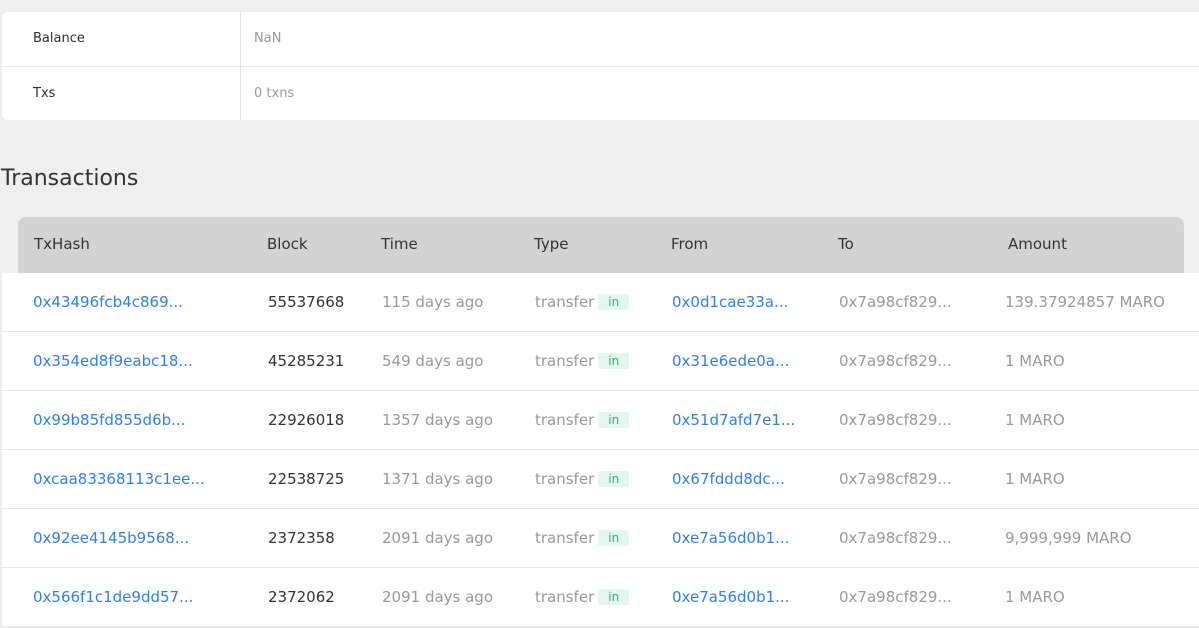  Describe the element at coordinates (287, 244) in the screenshot. I see `header-block: Block` at that location.